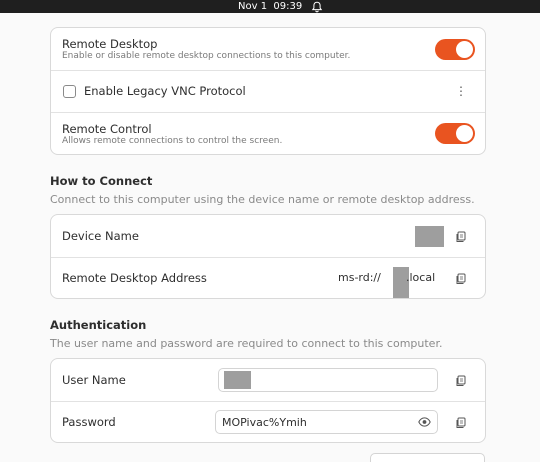 This screenshot has width=540, height=462. I want to click on remote-control-toggle, so click(455, 133).